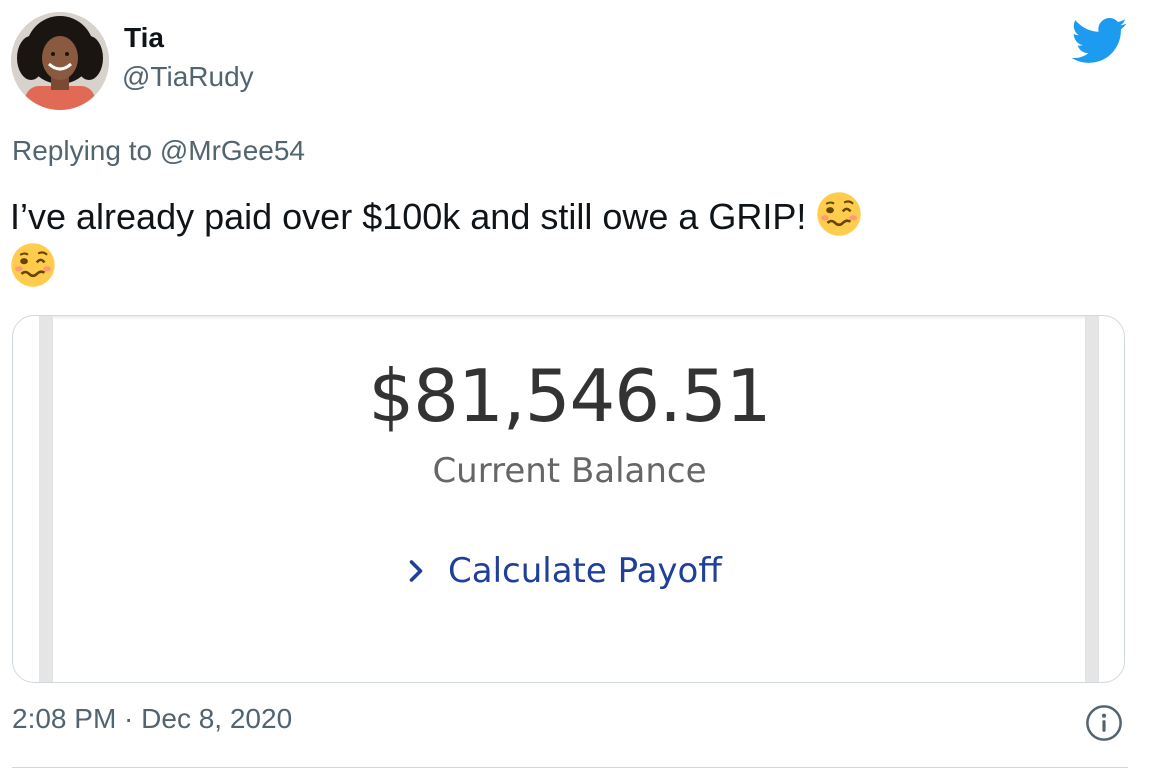 Image resolution: width=1150 pixels, height=778 pixels. I want to click on avatar-image, so click(60, 61).